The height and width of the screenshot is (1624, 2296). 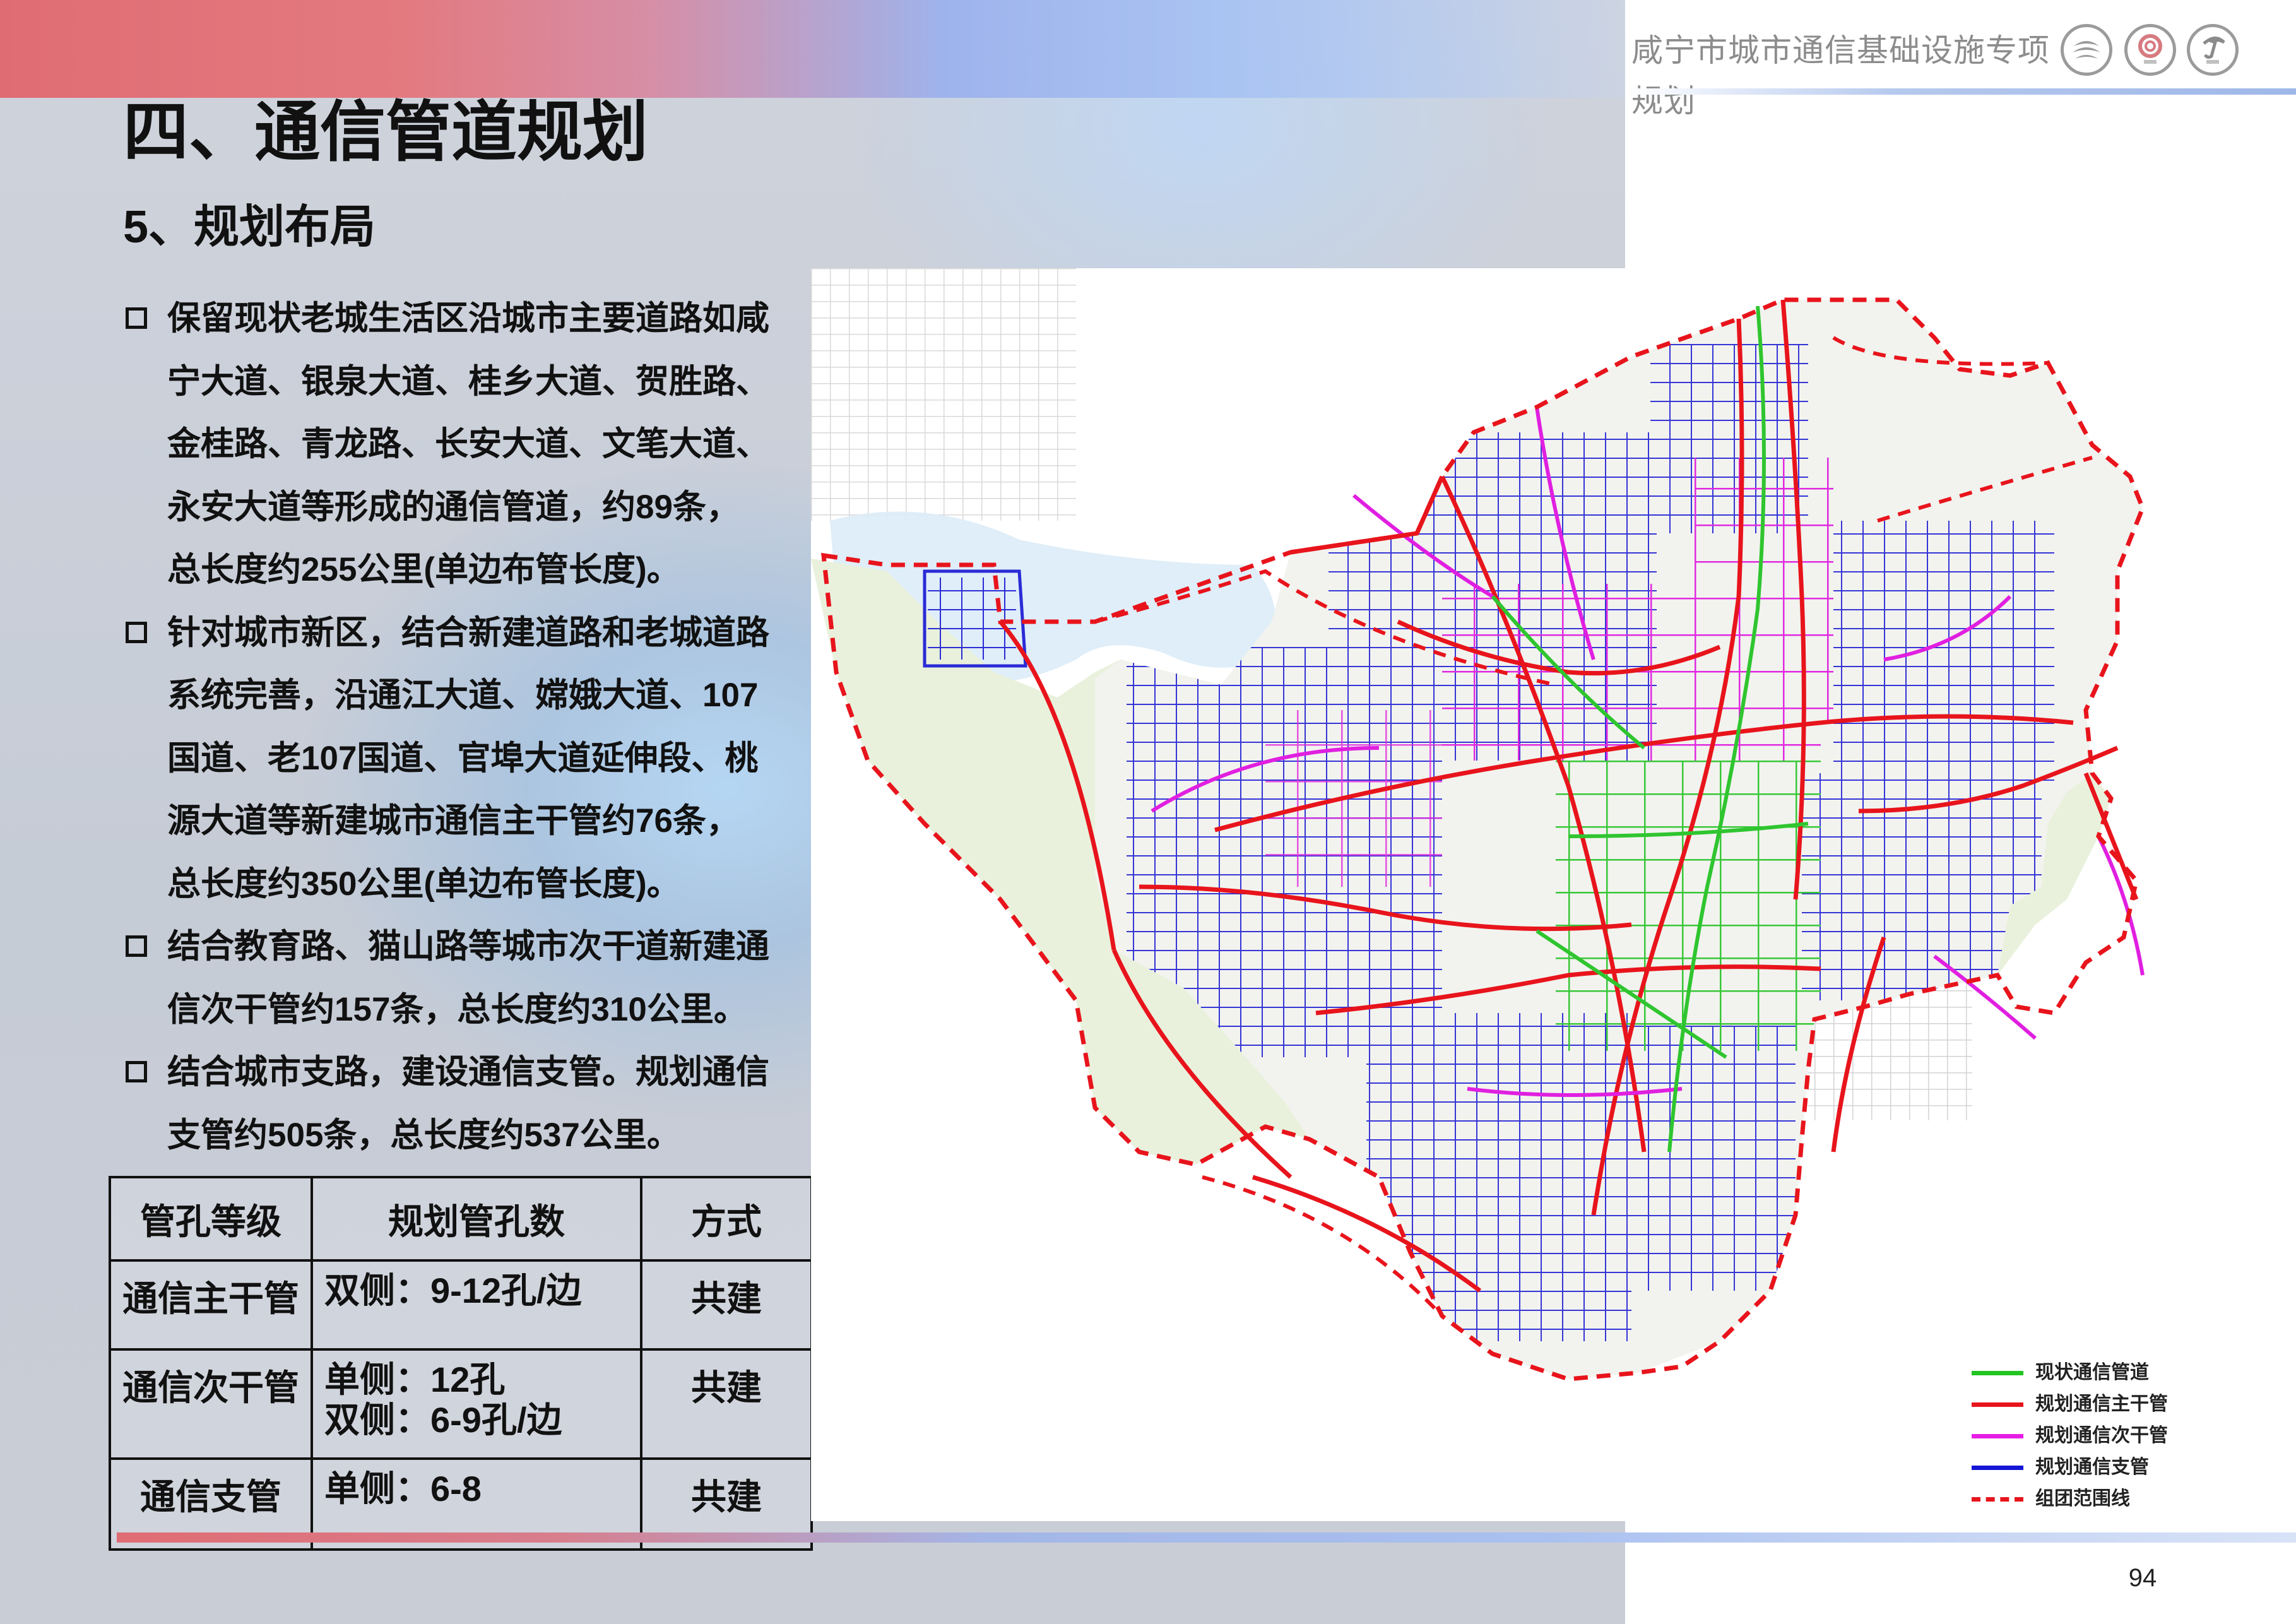 I want to click on bullet-item: 结合城市支路，建设通信支管。规划通信 支管约505条，总长度约537公里。, so click(x=467, y=1103).